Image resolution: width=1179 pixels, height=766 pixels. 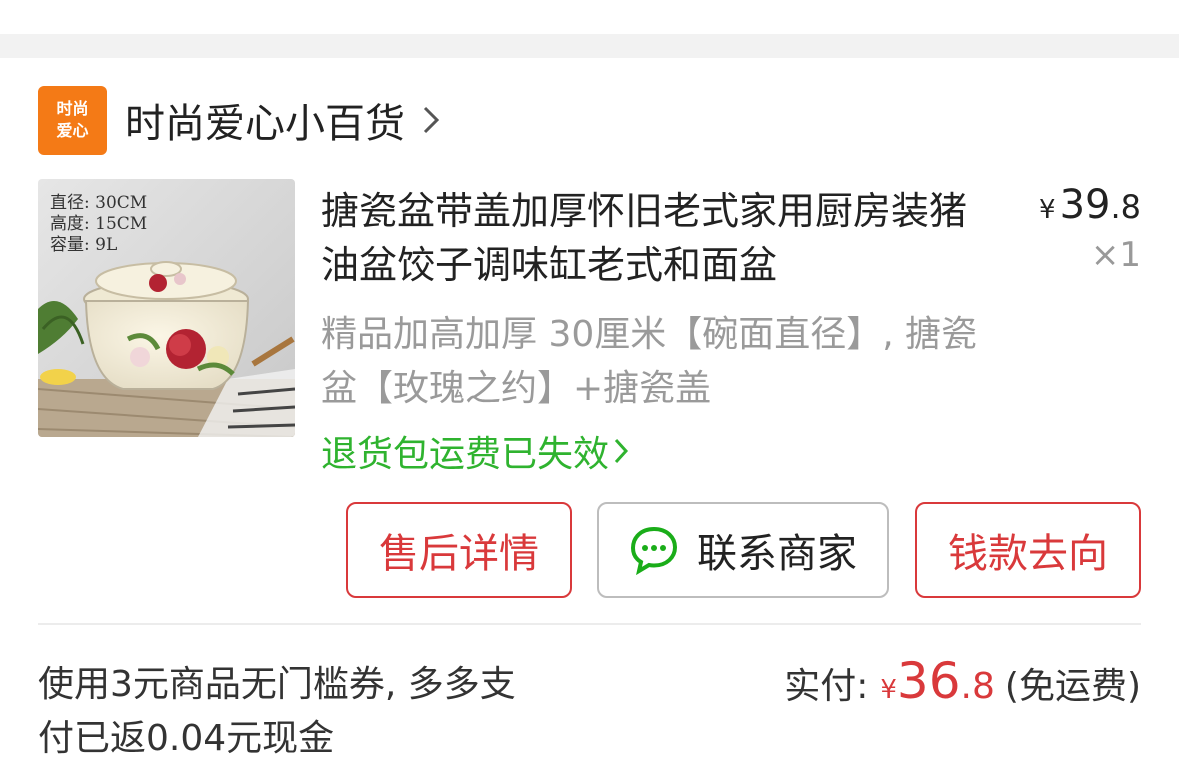 What do you see at coordinates (277, 711) in the screenshot?
I see `coupon-note: 使用3元商品无门槛券, 多多支付已返0.04元现金` at bounding box center [277, 711].